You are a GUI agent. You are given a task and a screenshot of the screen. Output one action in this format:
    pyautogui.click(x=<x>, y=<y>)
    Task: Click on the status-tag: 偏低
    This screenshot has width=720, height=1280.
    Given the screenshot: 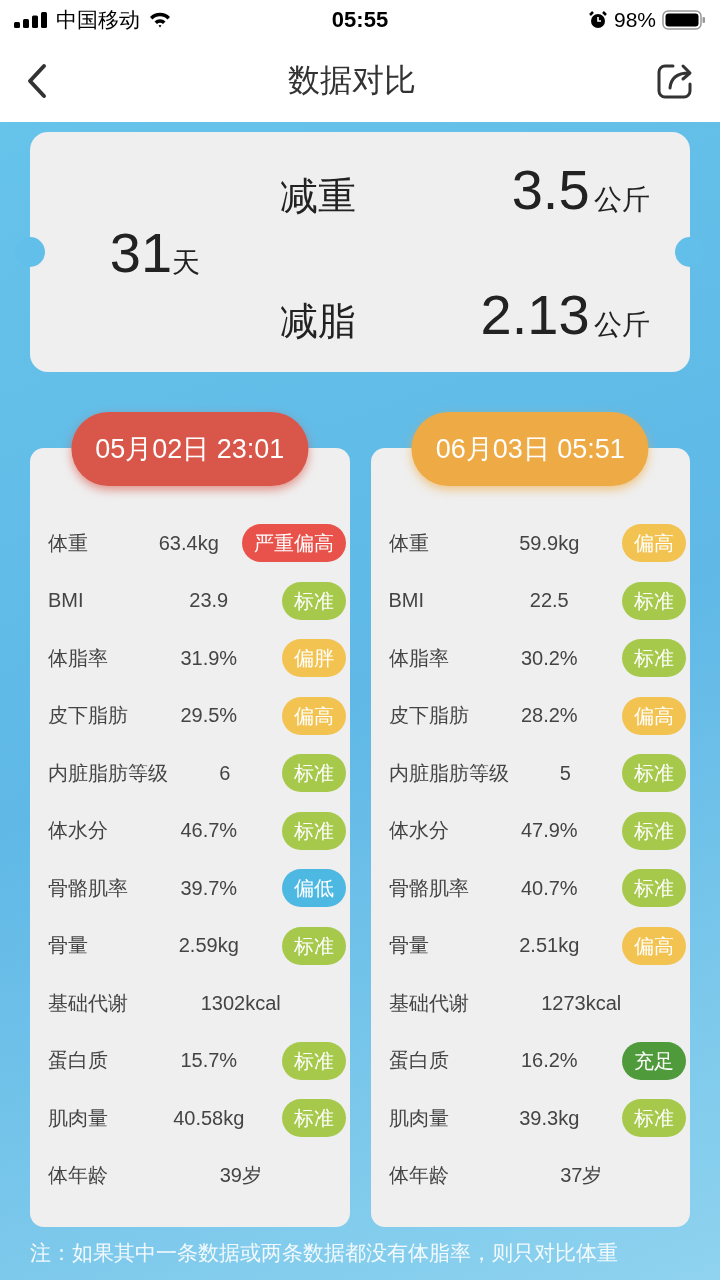 What is the action you would take?
    pyautogui.click(x=313, y=888)
    